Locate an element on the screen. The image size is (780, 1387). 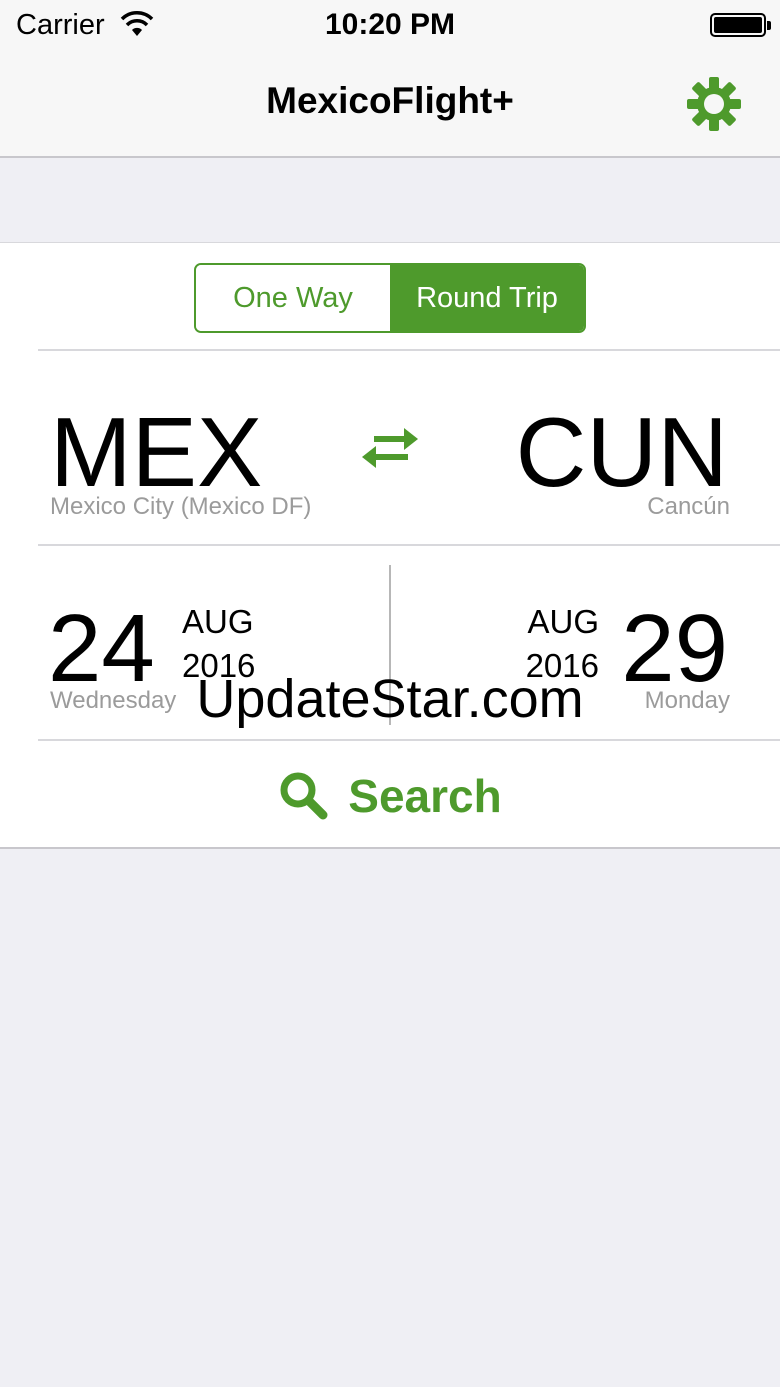
departure-year: 2016 is located at coordinates (219, 665).